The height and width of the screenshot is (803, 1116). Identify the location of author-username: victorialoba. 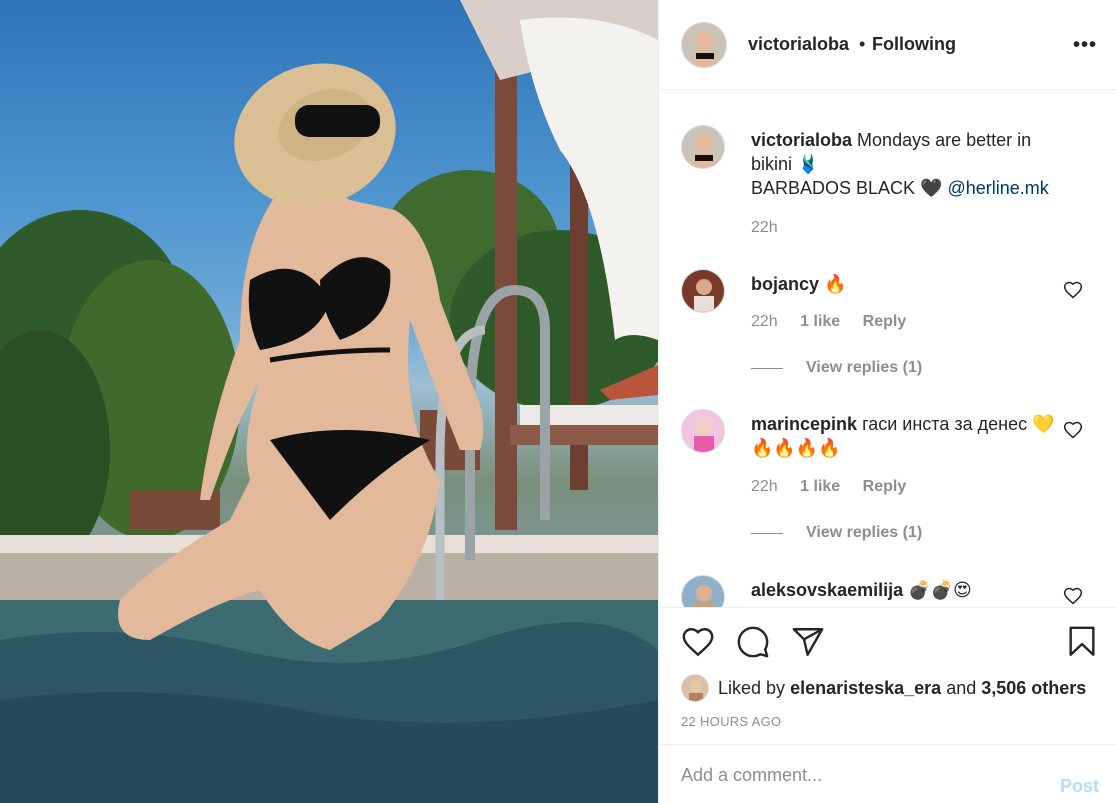
(798, 44).